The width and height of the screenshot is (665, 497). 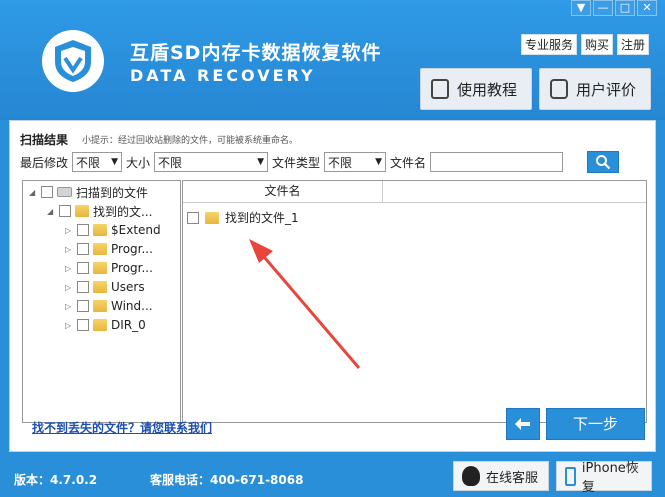 I want to click on file-type-value: 不限, so click(x=340, y=162).